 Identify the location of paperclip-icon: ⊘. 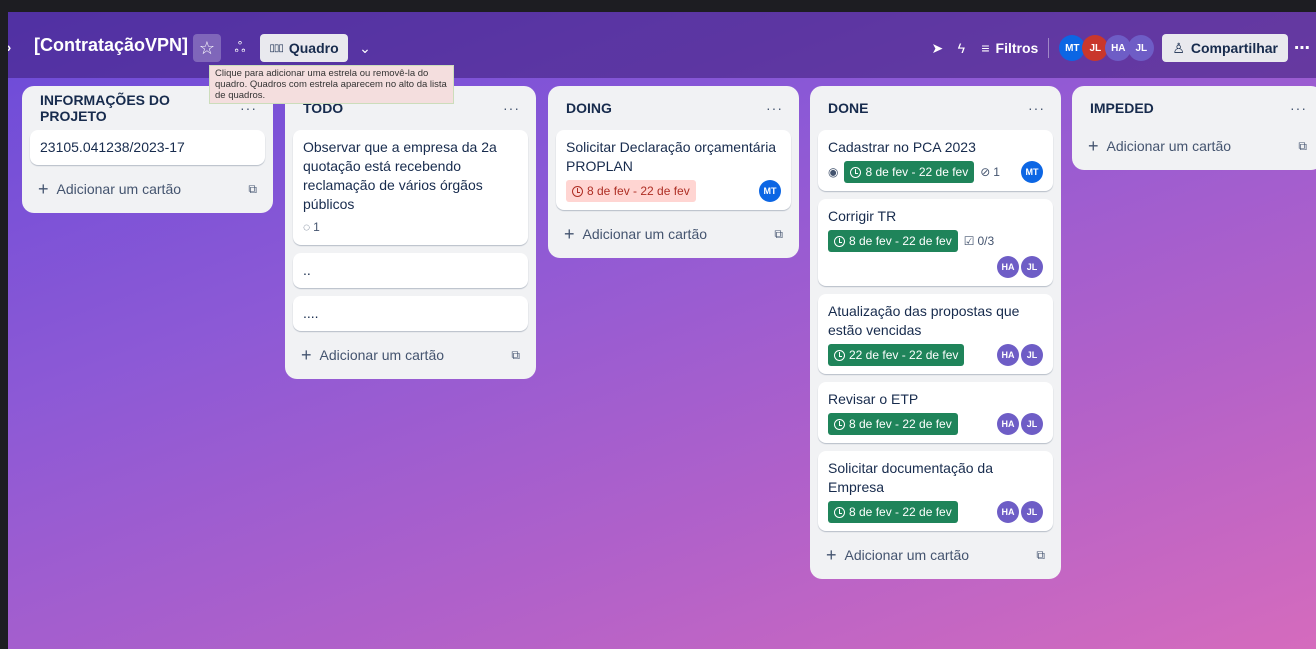
(985, 171).